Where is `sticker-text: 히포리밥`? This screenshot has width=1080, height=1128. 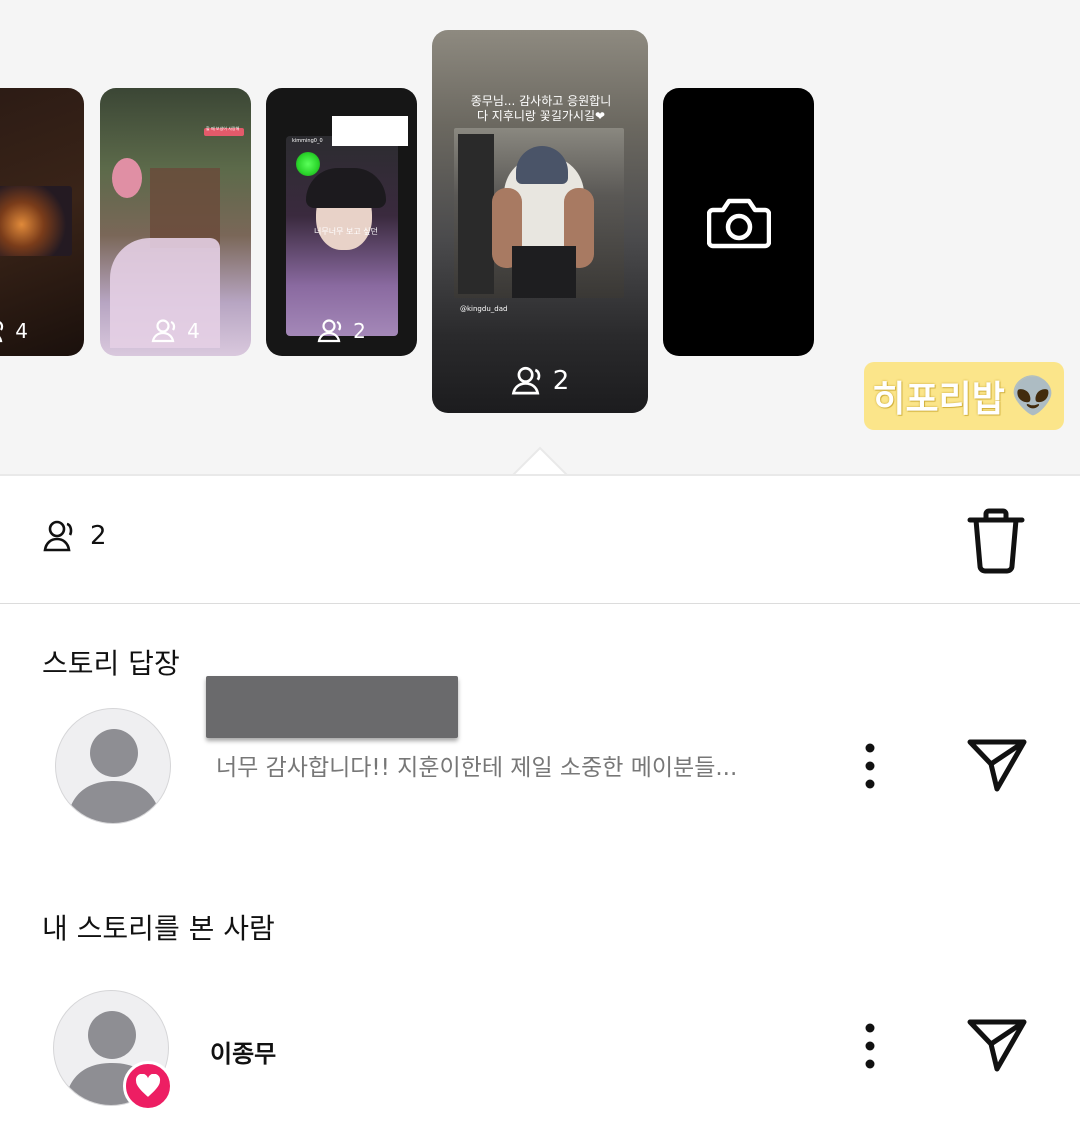 sticker-text: 히포리밥 is located at coordinates (938, 399).